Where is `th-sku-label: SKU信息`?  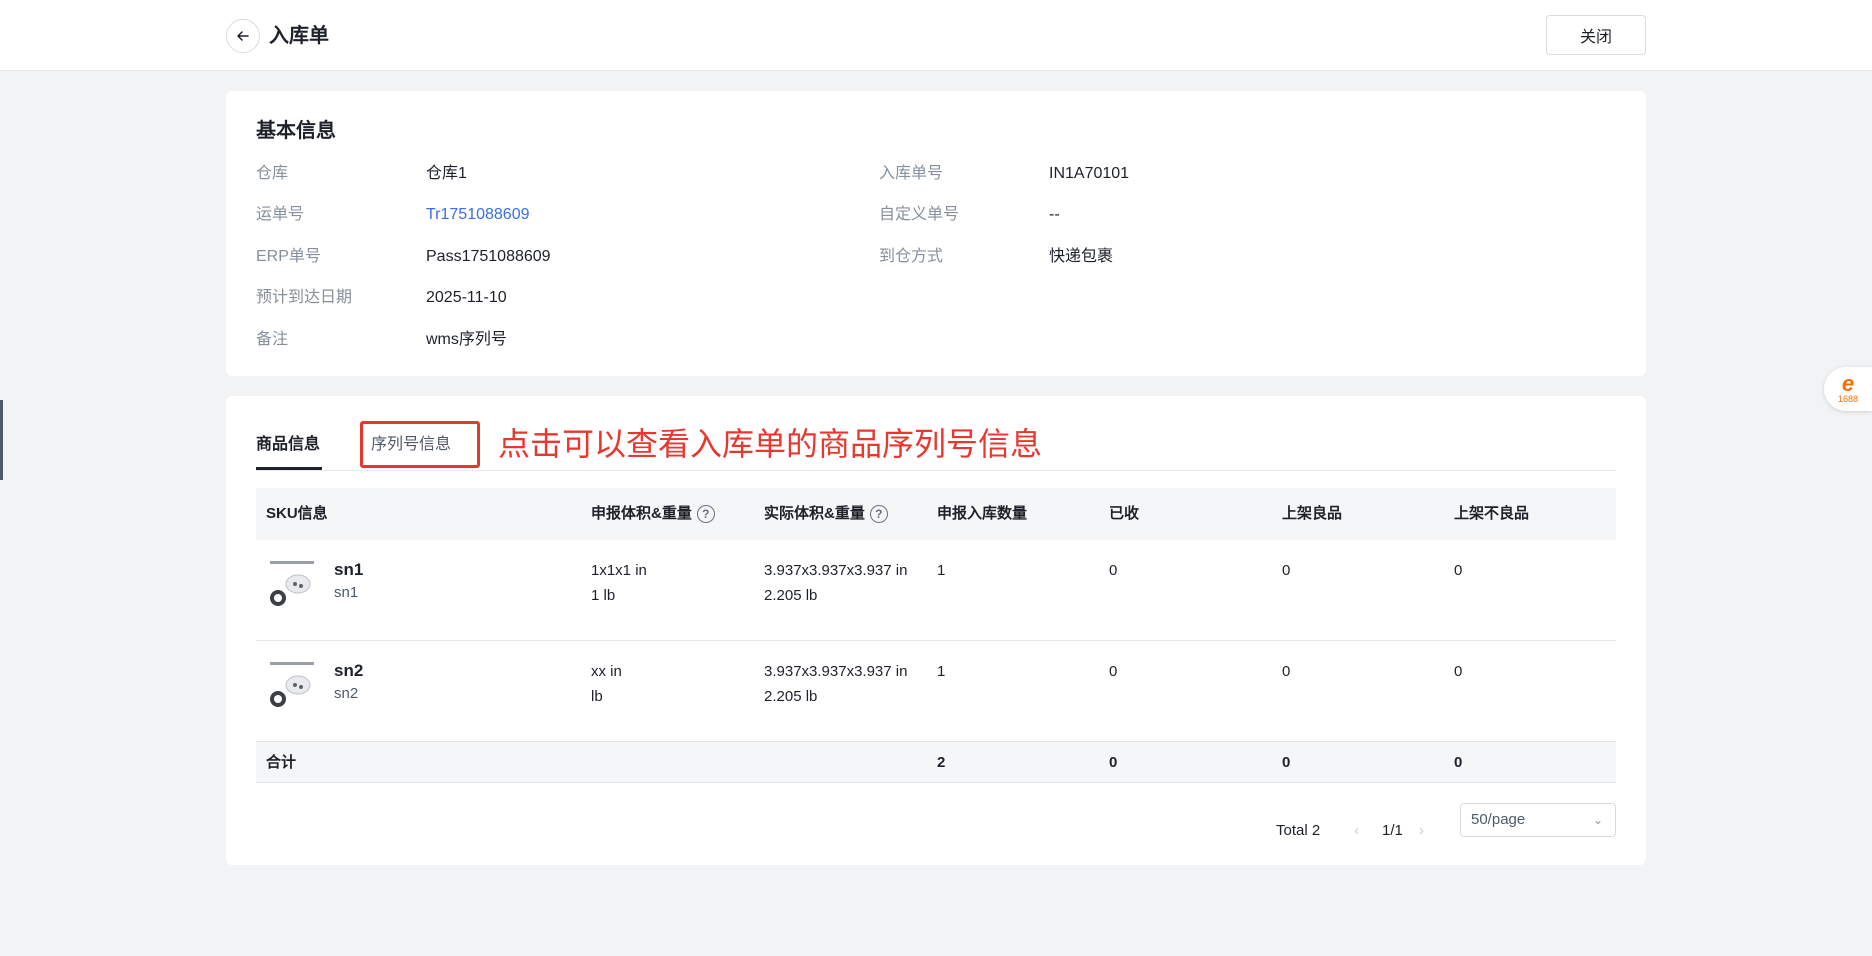
th-sku-label: SKU信息 is located at coordinates (297, 513).